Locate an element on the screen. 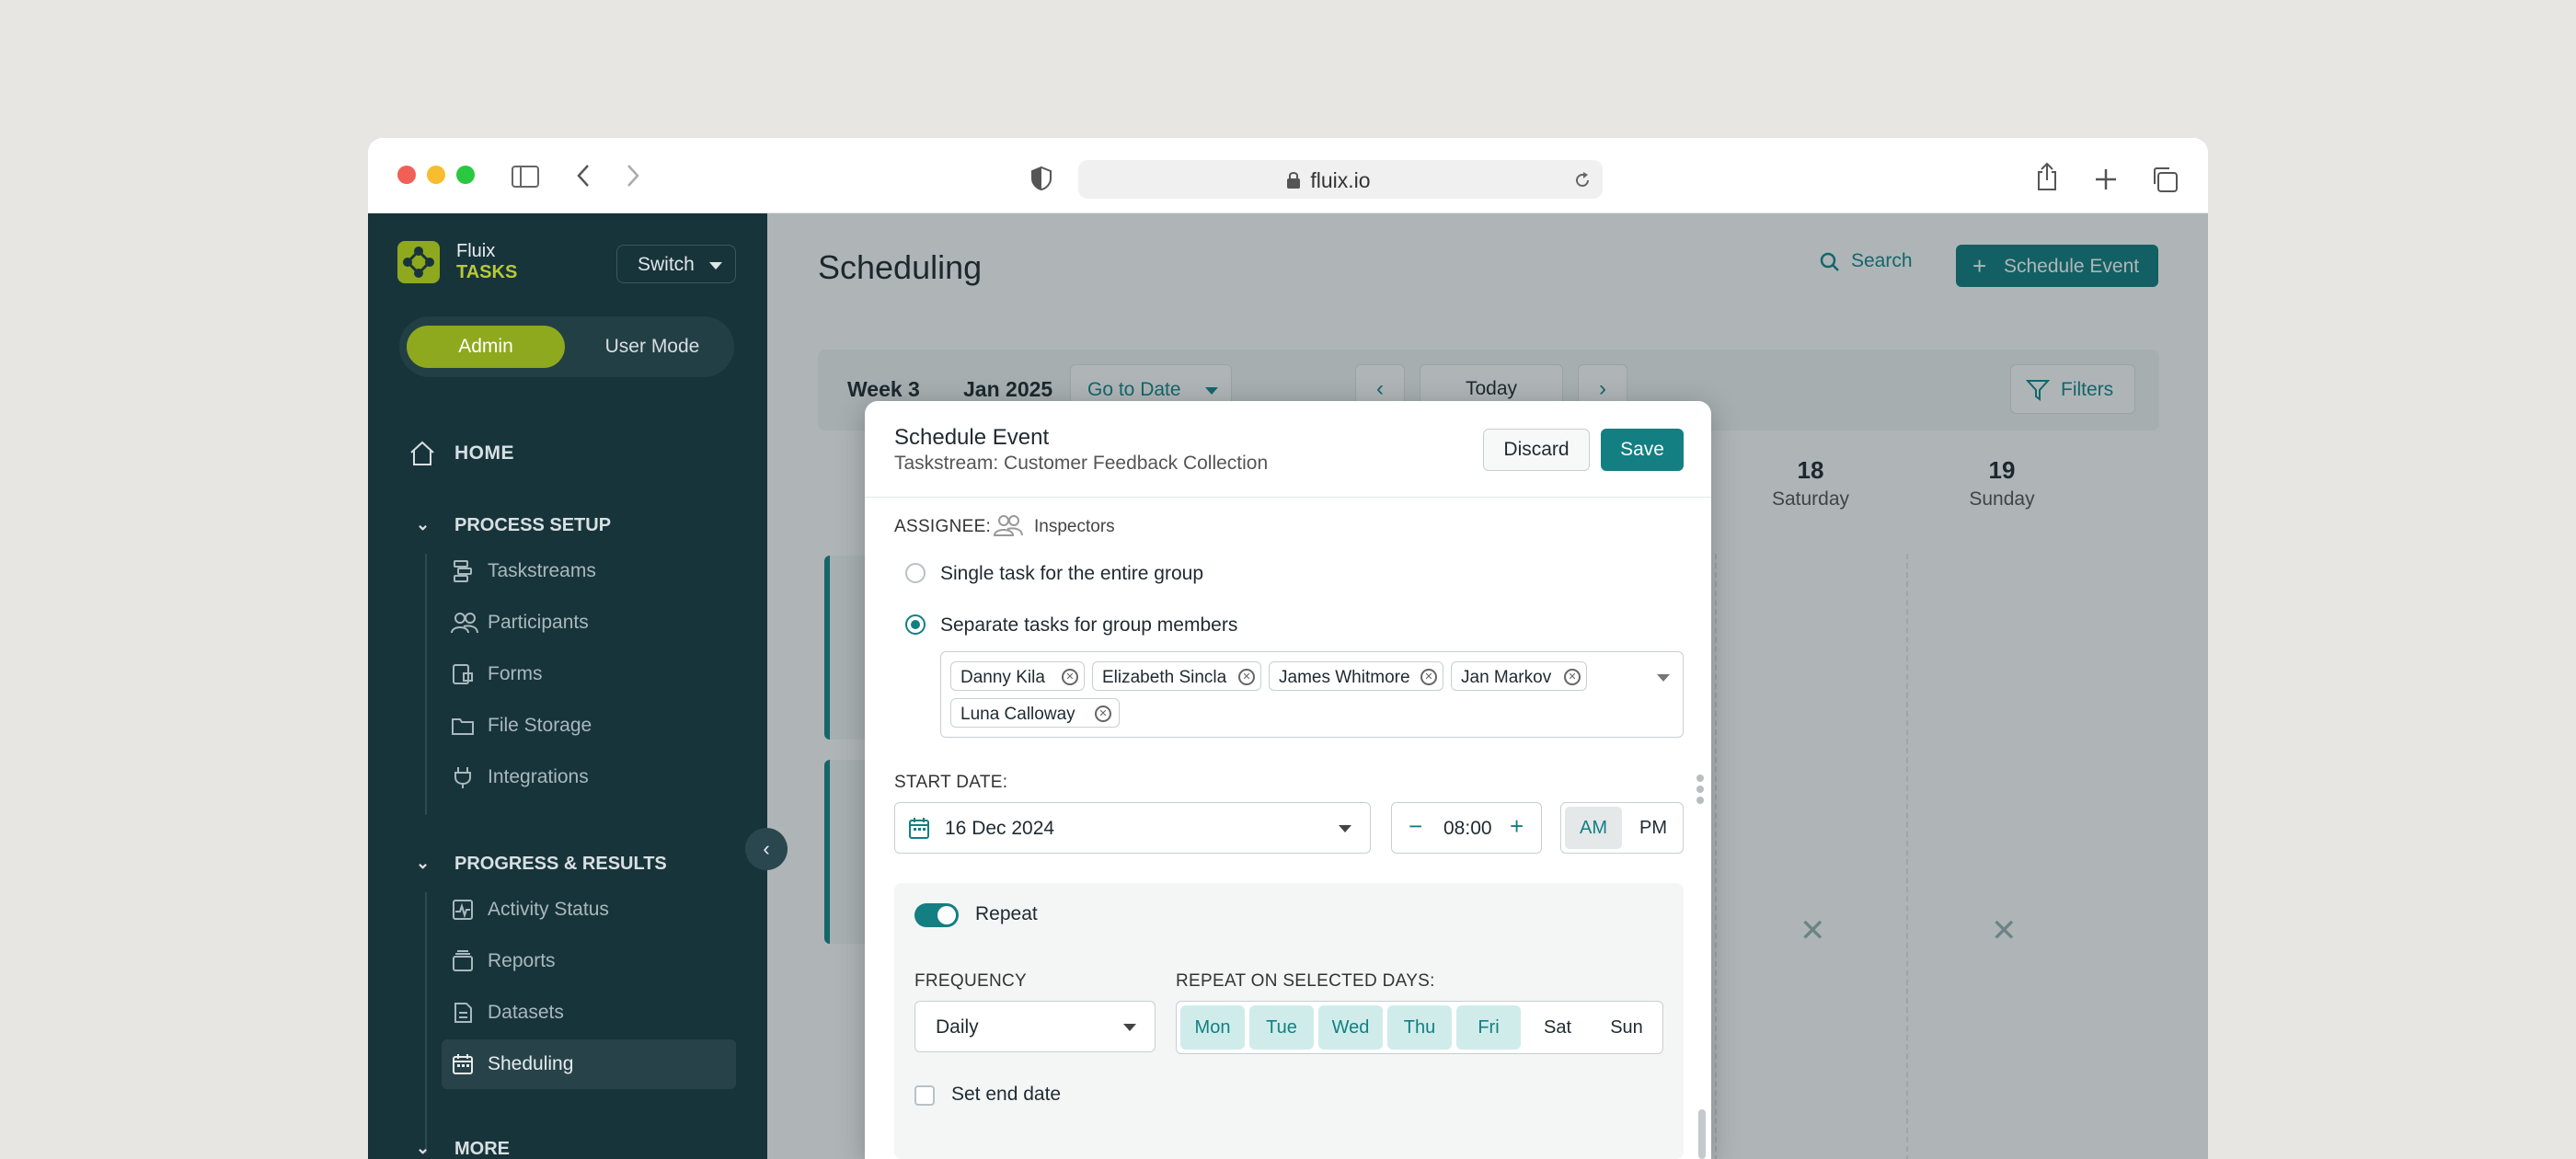  back-icon is located at coordinates (583, 176).